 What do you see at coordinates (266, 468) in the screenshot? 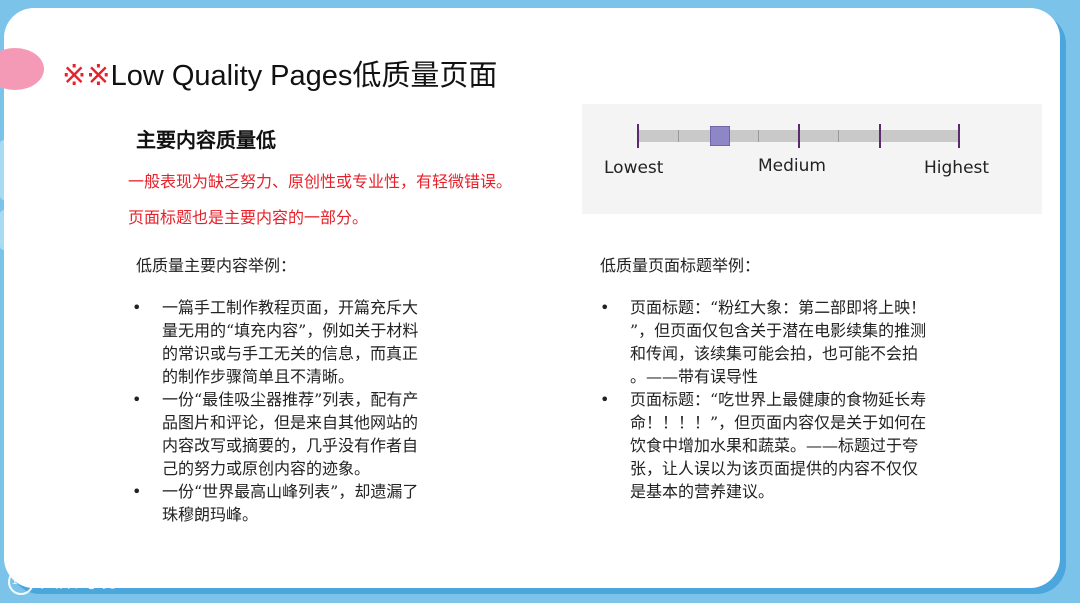
I see `list-item-line: 己的努力或原创内容的迹象。` at bounding box center [266, 468].